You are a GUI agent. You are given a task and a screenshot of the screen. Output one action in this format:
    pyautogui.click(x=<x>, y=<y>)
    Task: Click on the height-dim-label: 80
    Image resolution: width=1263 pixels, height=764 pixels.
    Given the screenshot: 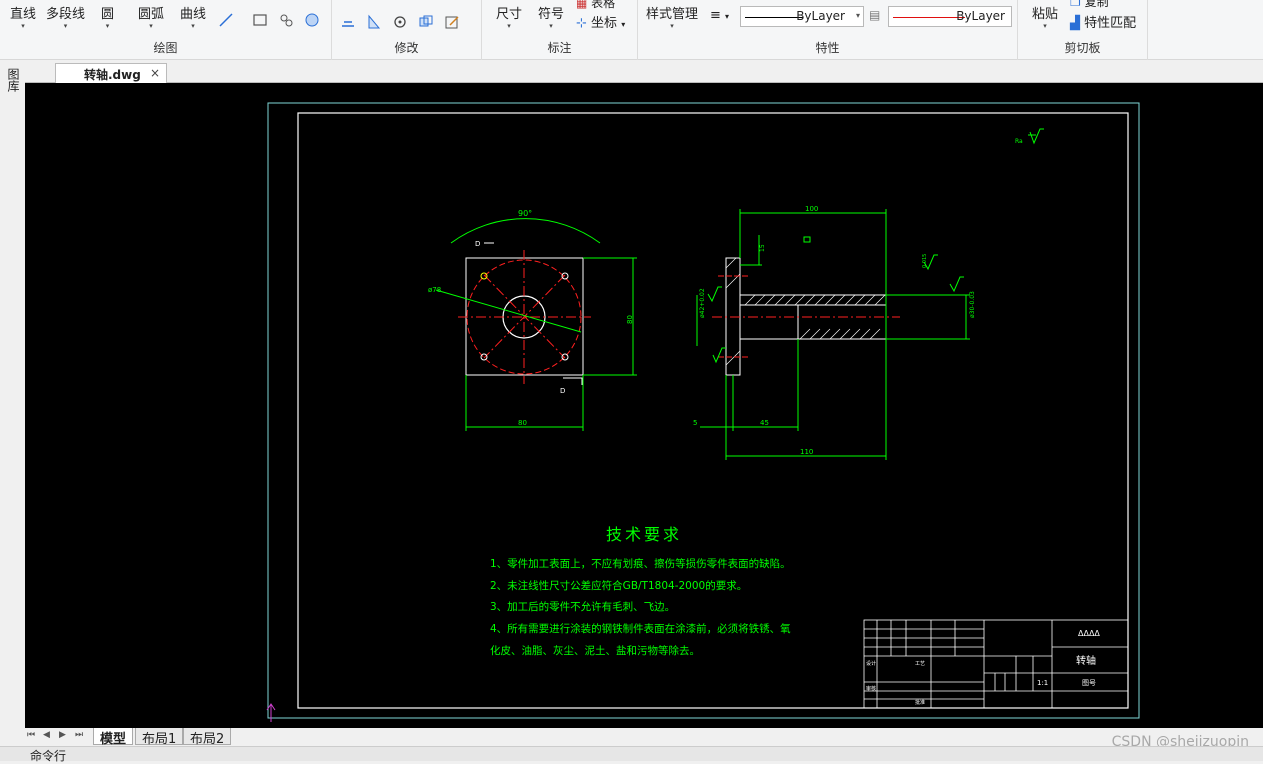 What is the action you would take?
    pyautogui.click(x=630, y=319)
    